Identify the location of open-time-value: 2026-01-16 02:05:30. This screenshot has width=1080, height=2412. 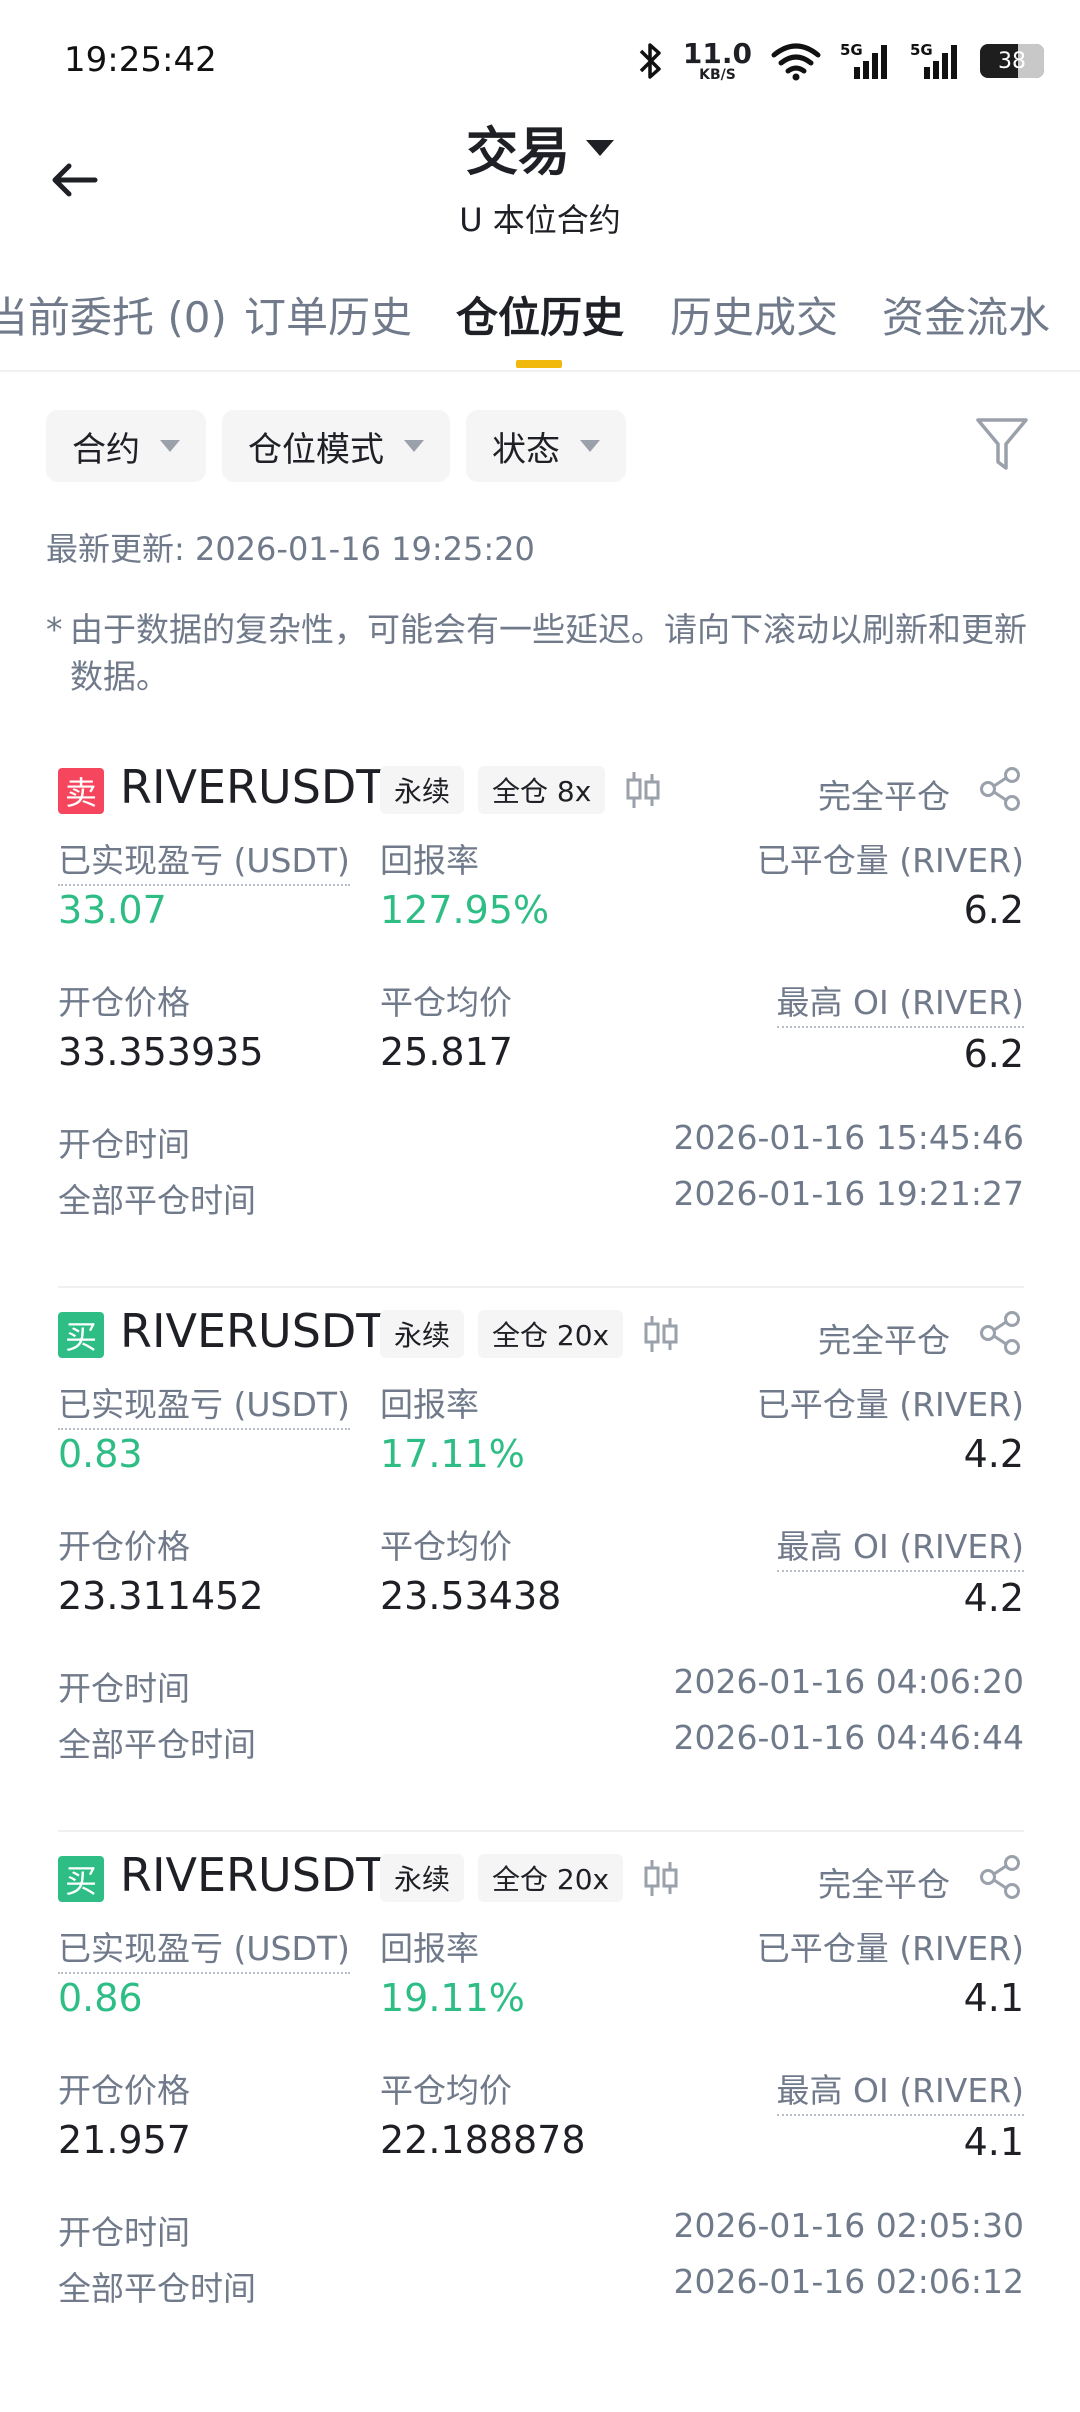
(848, 2225).